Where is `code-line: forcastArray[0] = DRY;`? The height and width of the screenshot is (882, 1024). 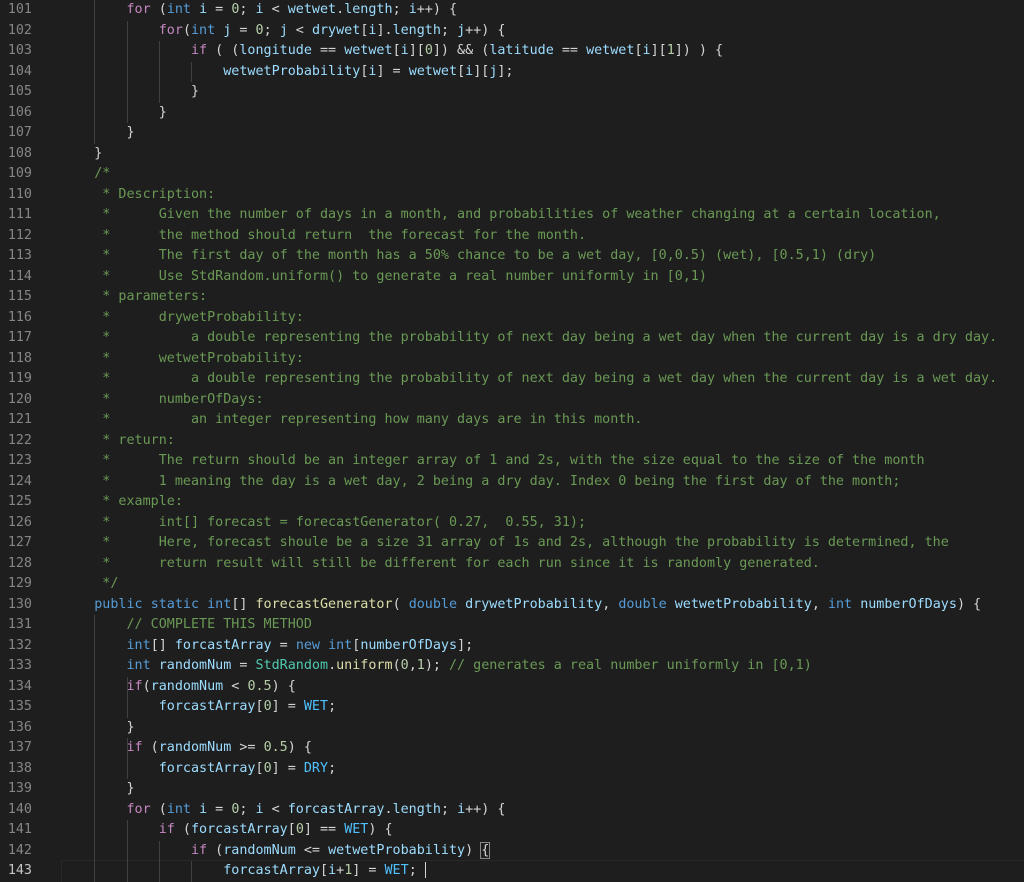 code-line: forcastArray[0] = DRY; is located at coordinates (543, 769).